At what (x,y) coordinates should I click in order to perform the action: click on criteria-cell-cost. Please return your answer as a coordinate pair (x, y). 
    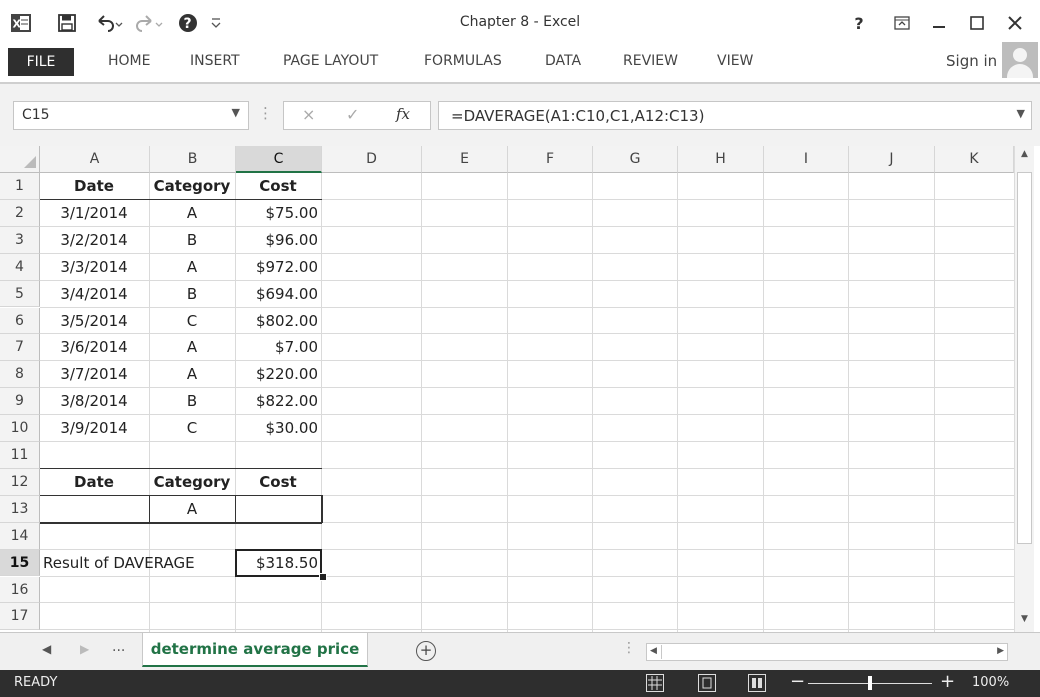
    Looking at the image, I should click on (278, 509).